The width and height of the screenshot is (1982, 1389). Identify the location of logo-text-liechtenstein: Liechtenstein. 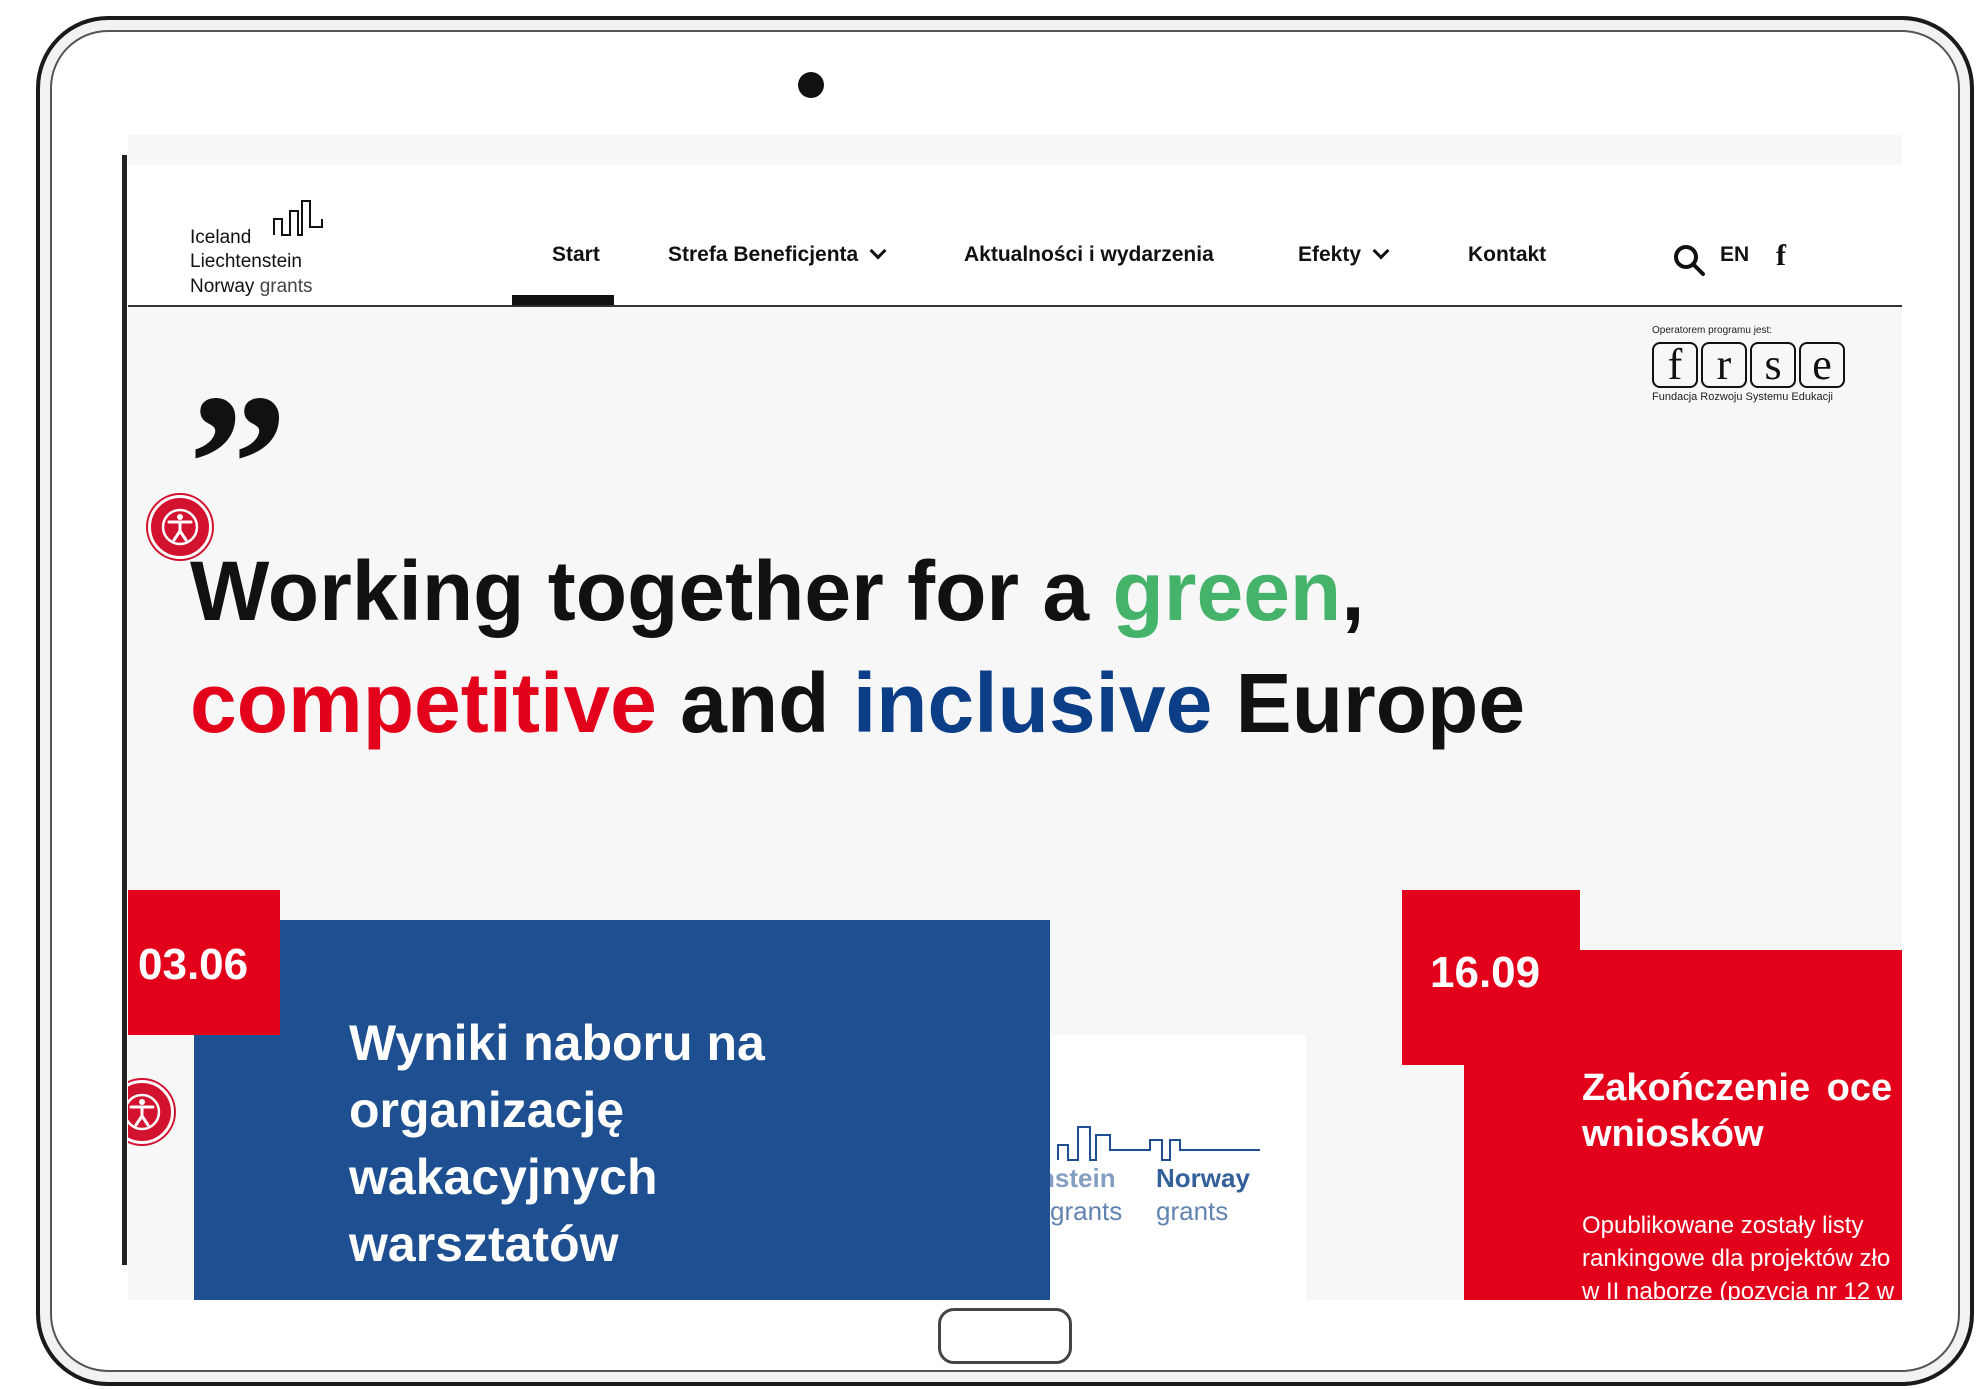
(246, 261).